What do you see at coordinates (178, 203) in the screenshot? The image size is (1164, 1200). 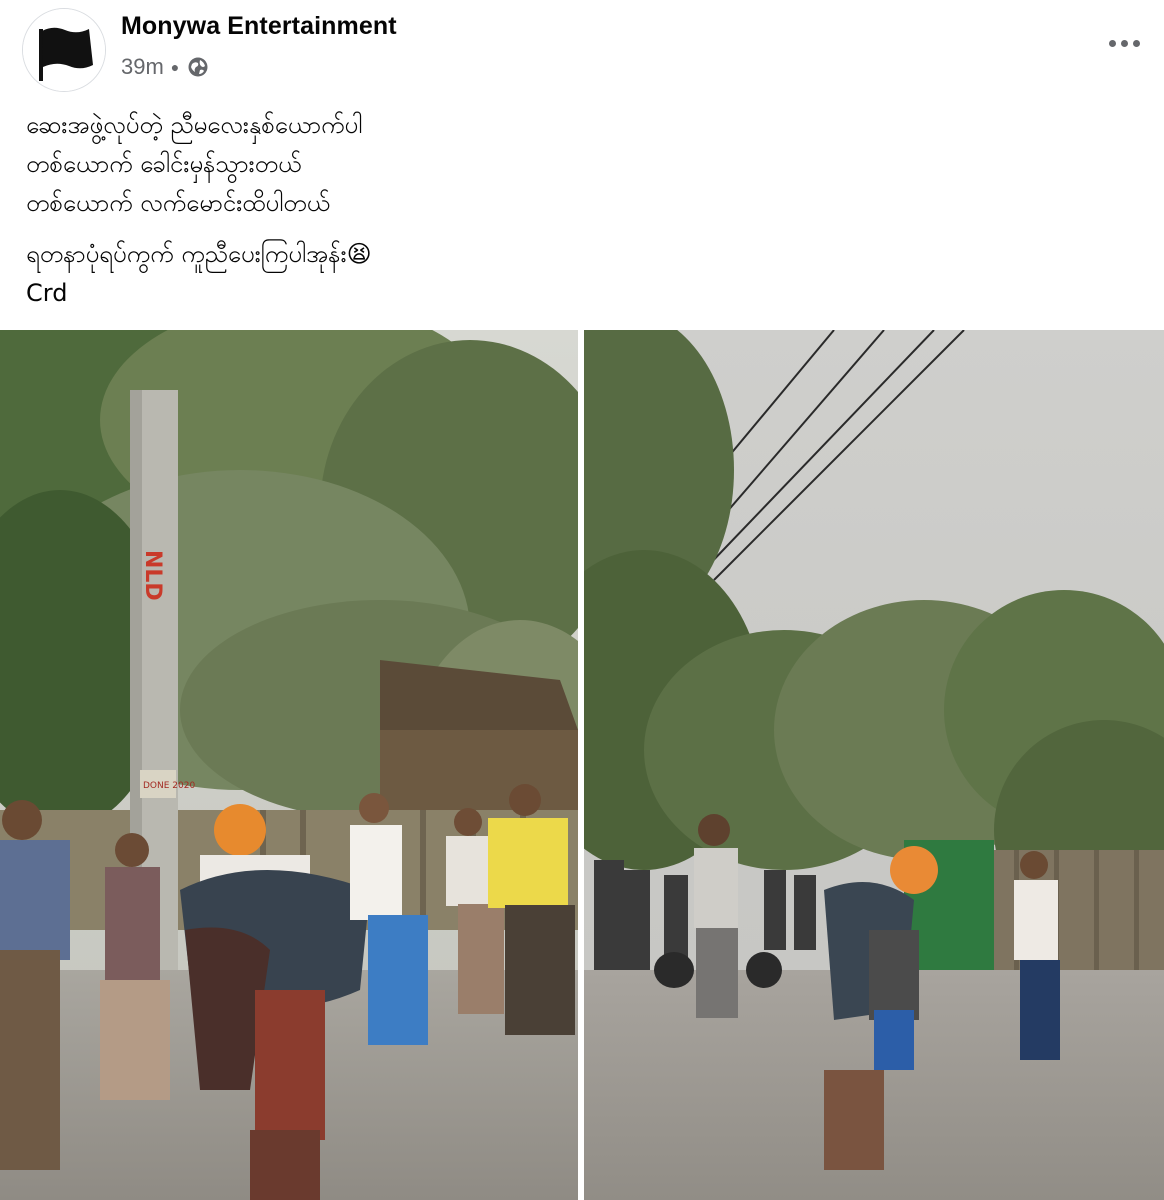 I see `post-text-line: တစ်ယောက် လက်မောင်းထိပါတယ်` at bounding box center [178, 203].